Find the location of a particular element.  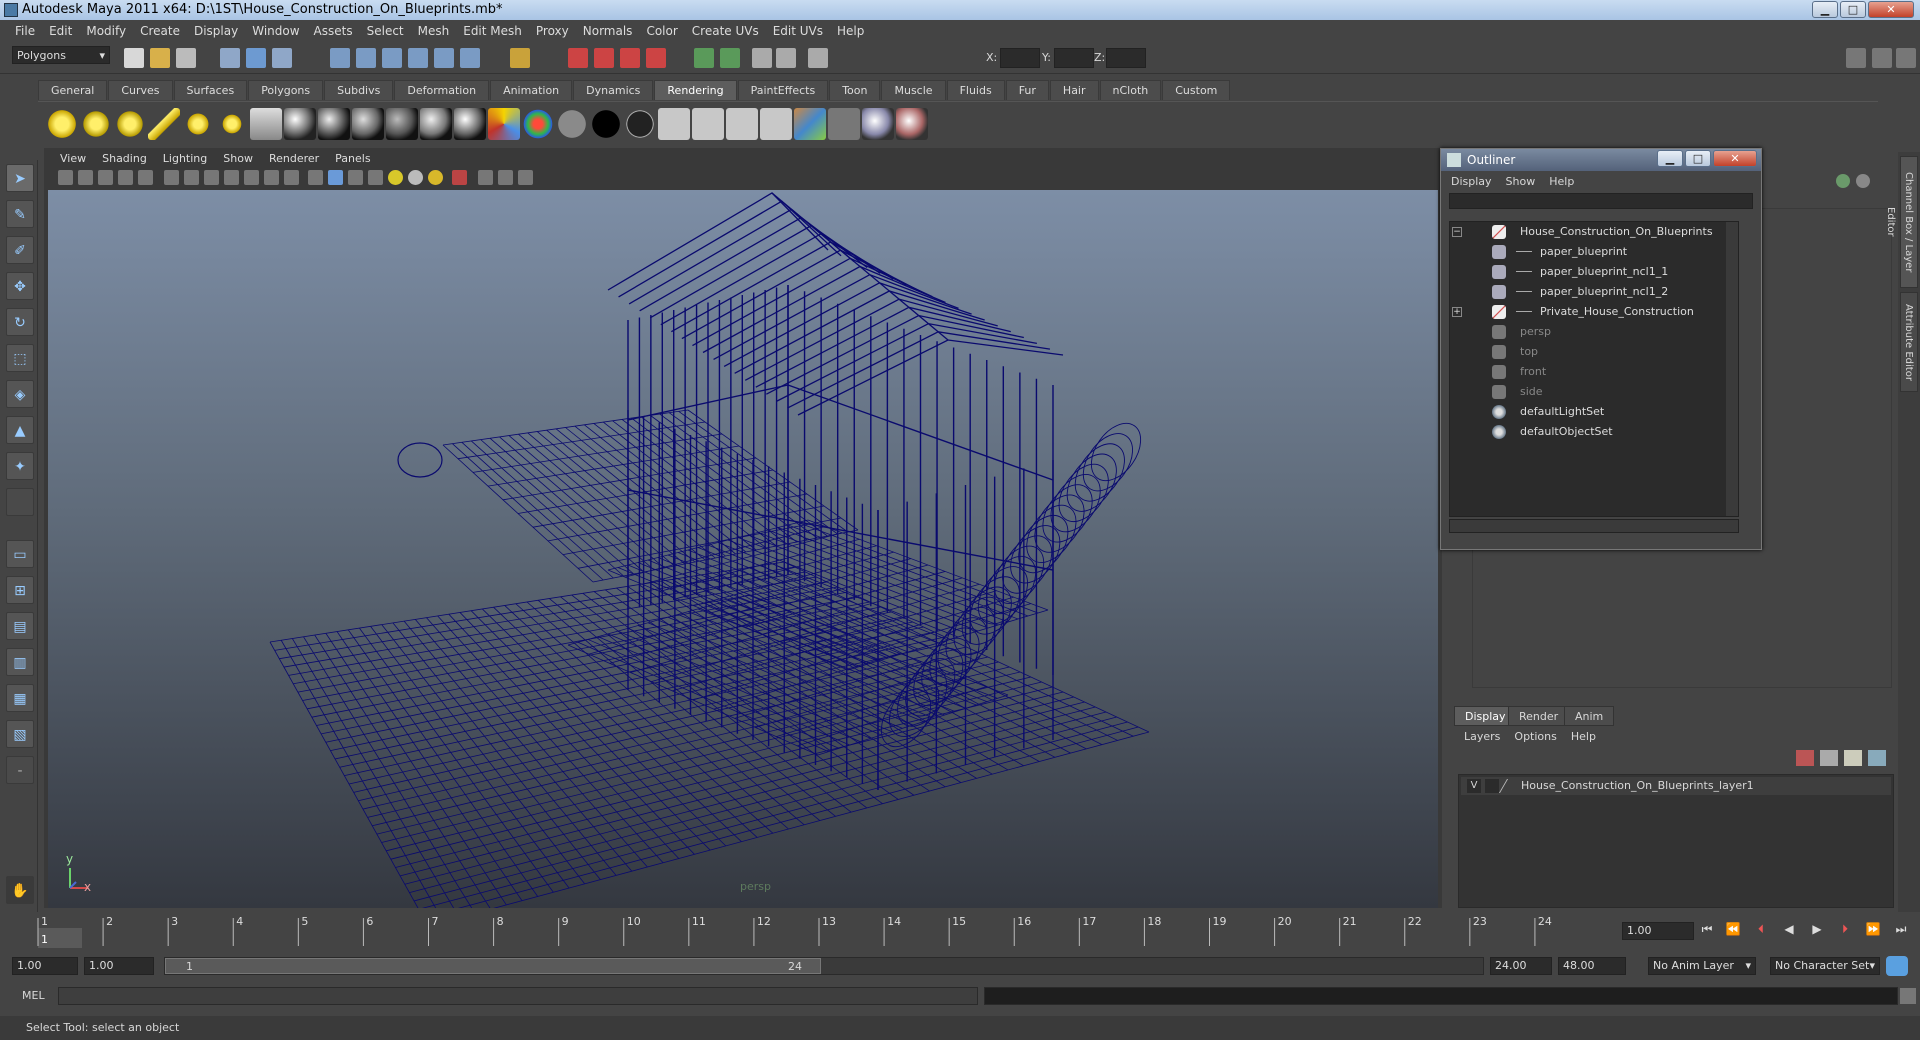

resolution-gate-icon is located at coordinates (211, 177).